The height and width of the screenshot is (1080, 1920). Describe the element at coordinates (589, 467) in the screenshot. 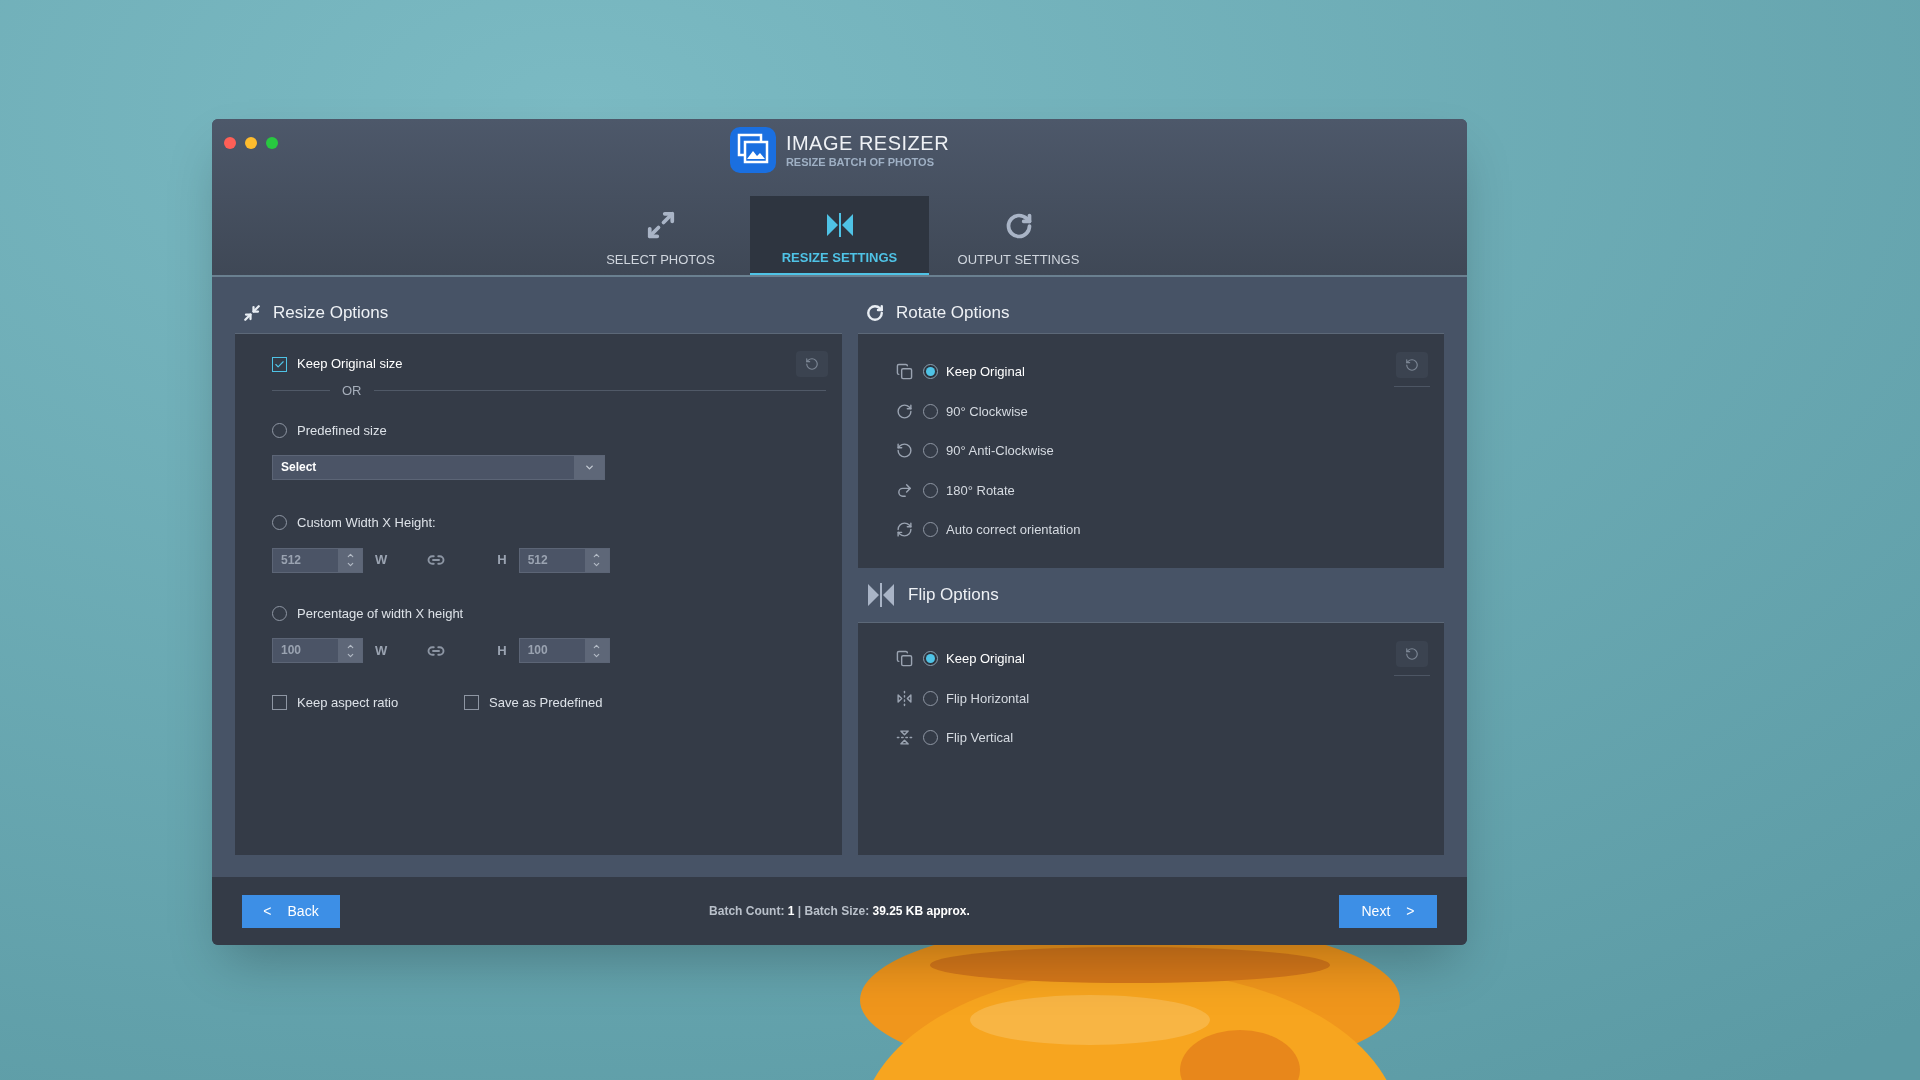

I see `dropdown-caret-icon` at that location.